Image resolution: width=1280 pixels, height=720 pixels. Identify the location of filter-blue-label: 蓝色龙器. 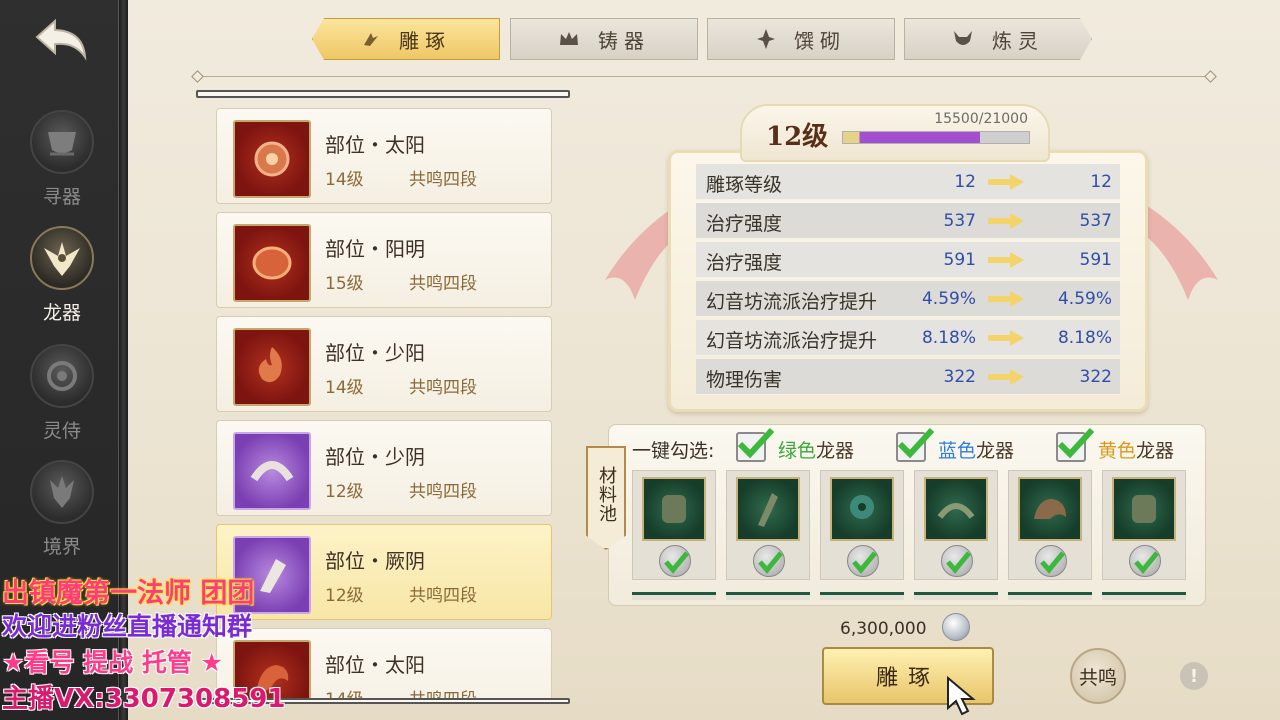
(976, 449).